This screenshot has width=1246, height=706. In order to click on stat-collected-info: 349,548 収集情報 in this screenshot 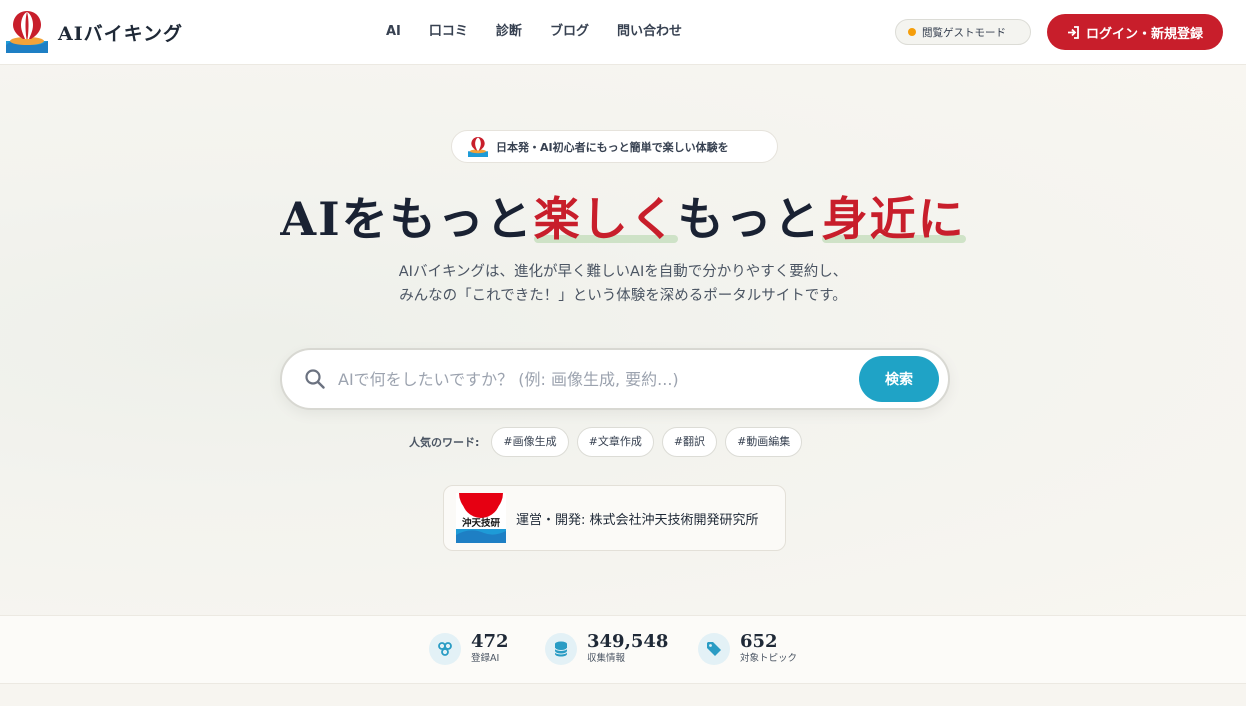, I will do `click(606, 649)`.